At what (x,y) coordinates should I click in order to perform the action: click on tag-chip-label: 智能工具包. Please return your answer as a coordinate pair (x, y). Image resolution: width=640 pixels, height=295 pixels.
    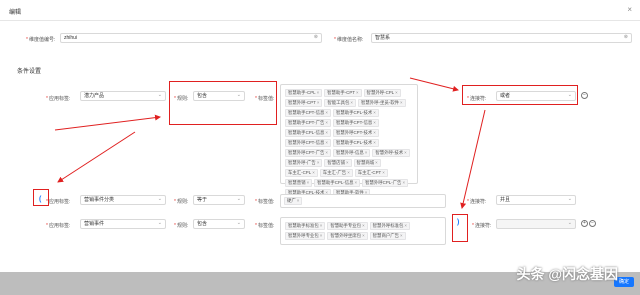
    Looking at the image, I should click on (338, 102).